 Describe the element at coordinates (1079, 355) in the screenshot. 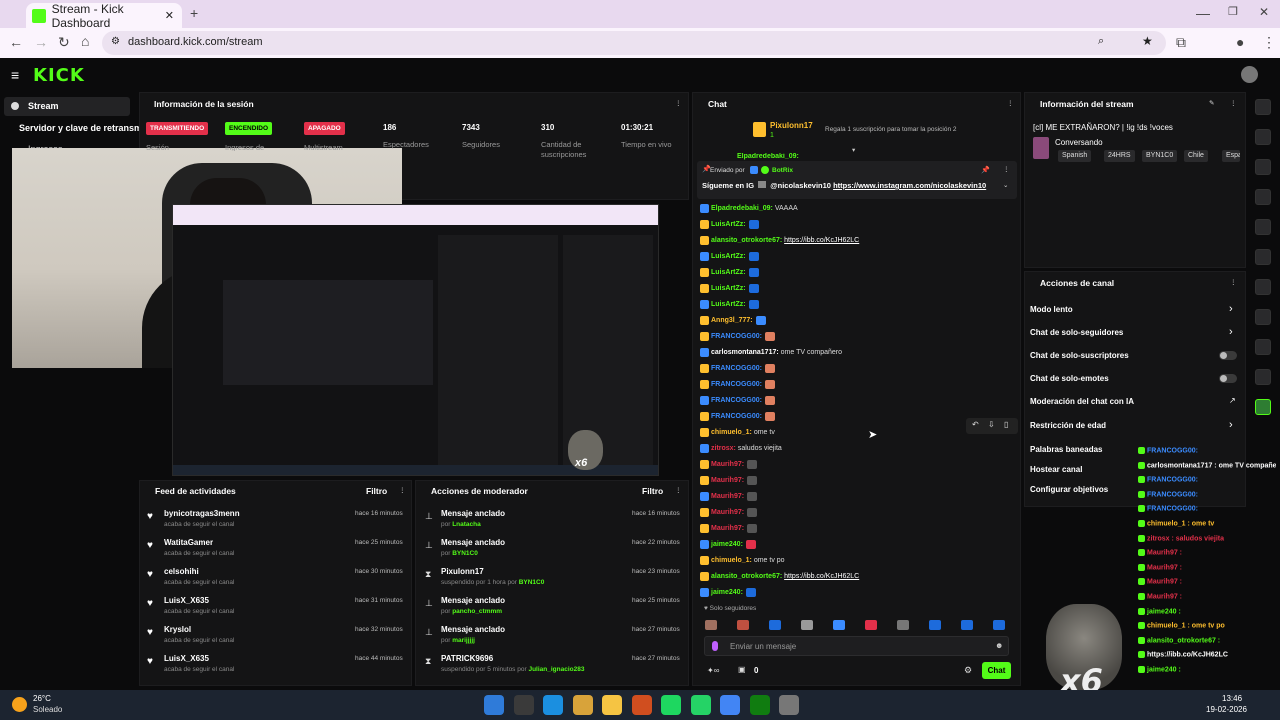

I see `channel-action-label: Chat de solo-suscriptores` at that location.